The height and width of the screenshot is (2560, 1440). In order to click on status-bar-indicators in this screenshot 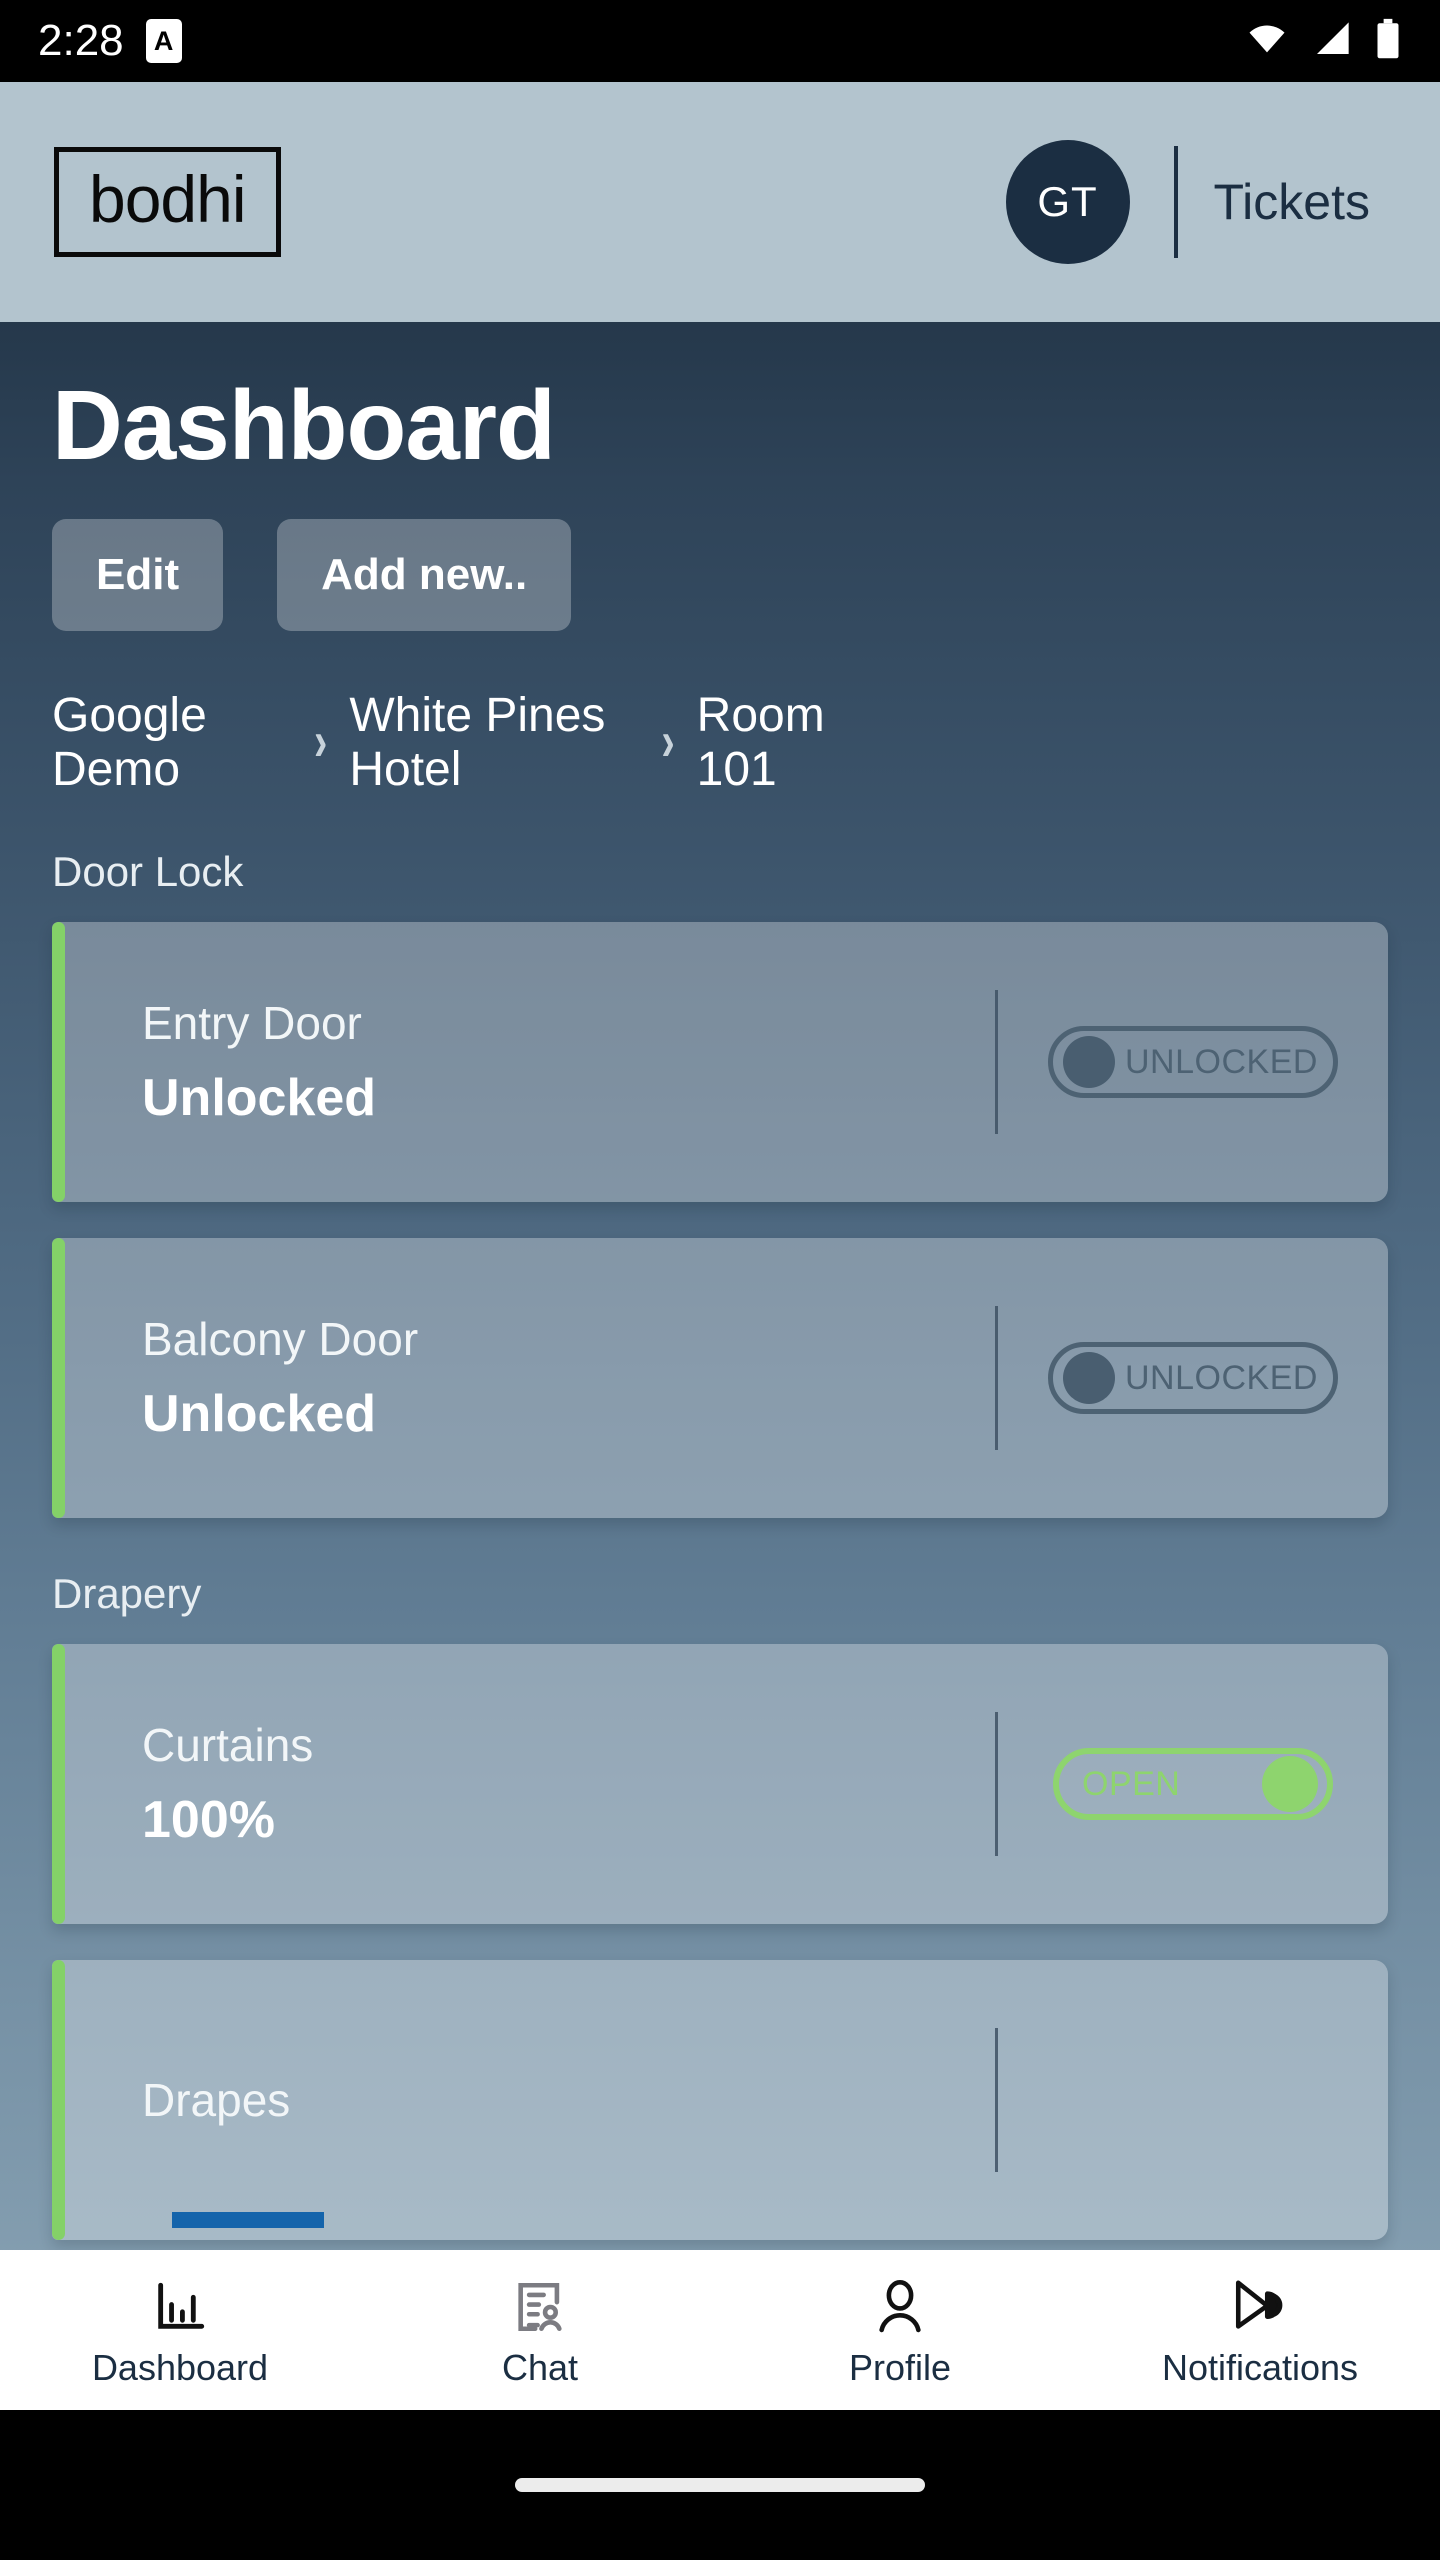, I will do `click(1323, 41)`.